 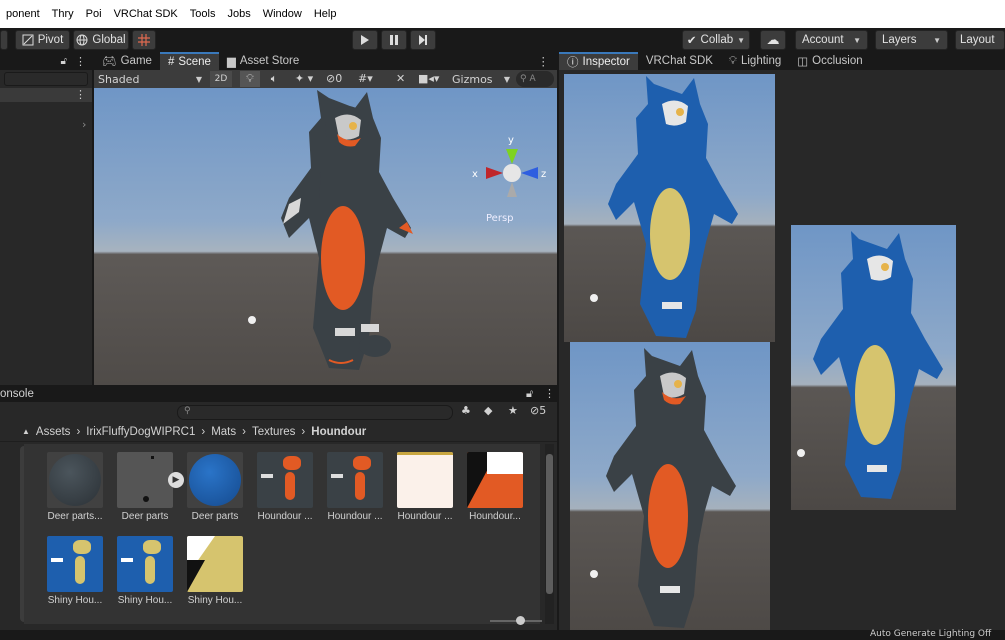 I want to click on tab-console: onsole, so click(x=17, y=394).